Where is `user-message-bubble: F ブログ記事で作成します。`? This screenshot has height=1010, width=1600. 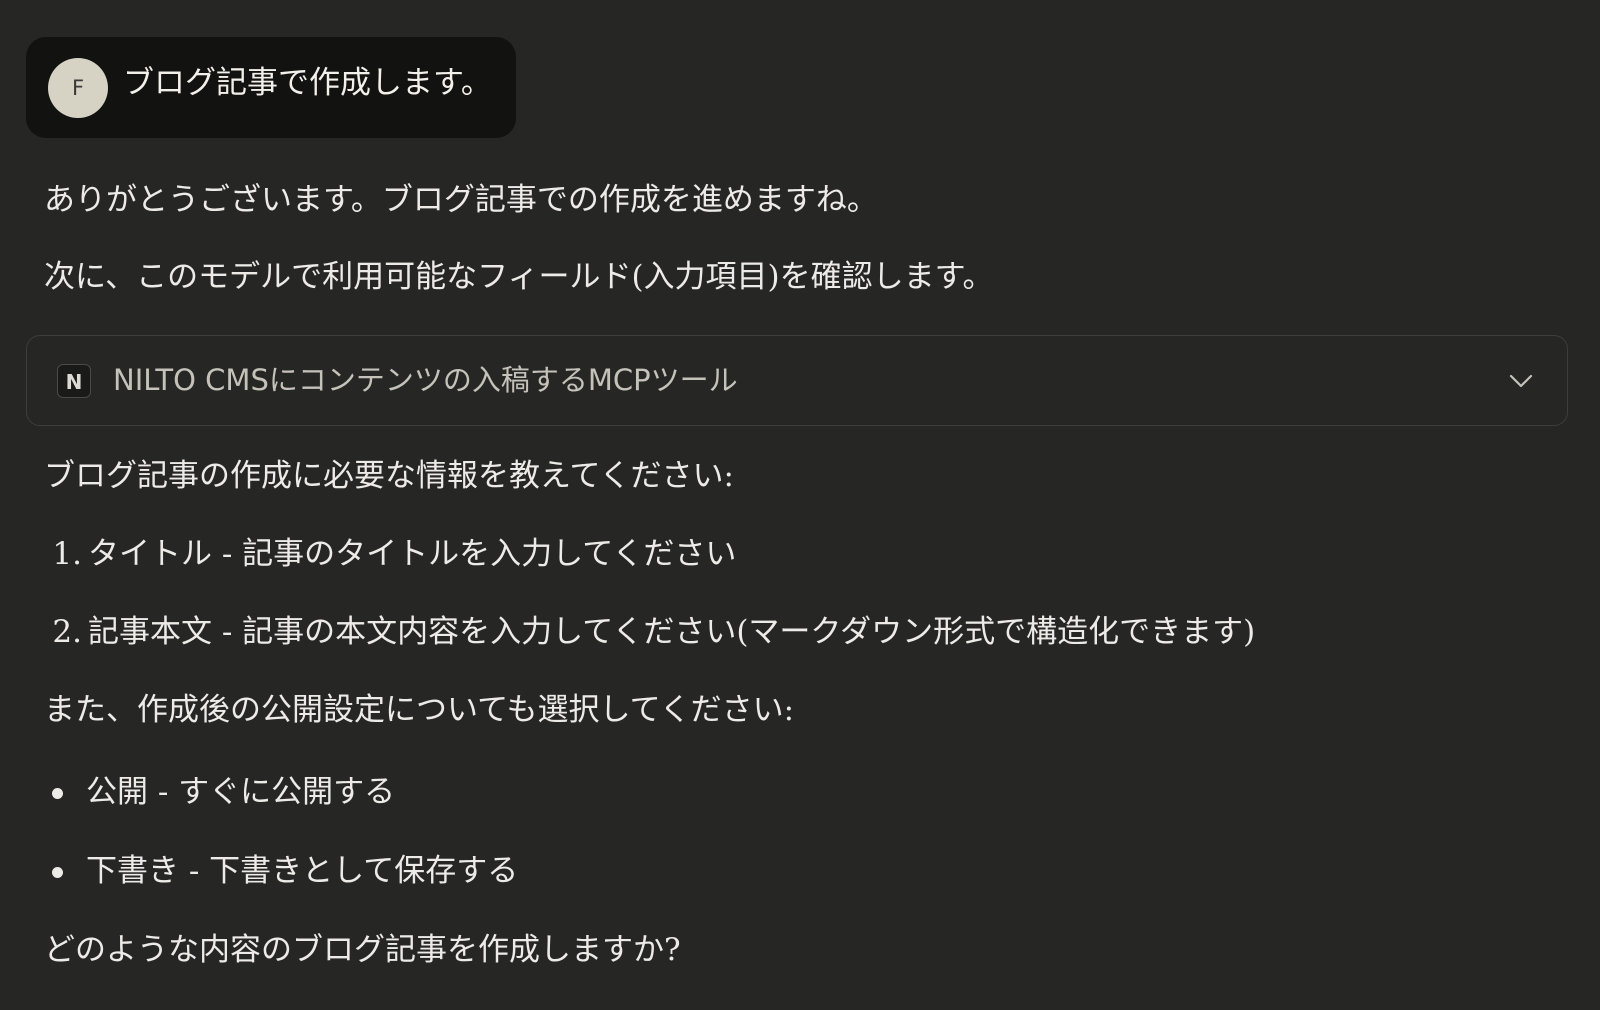 user-message-bubble: F ブログ記事で作成します。 is located at coordinates (271, 87).